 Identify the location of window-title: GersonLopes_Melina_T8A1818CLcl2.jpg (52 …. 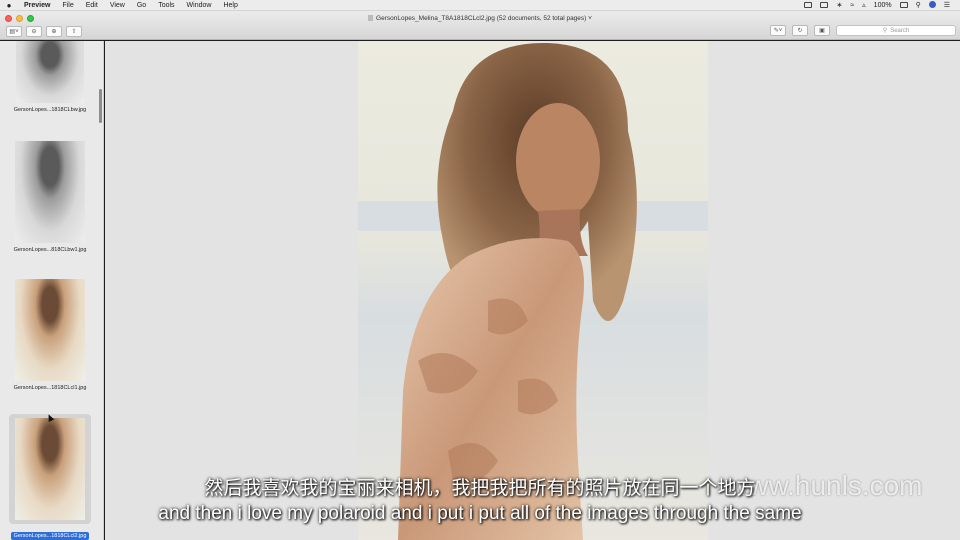
(480, 18).